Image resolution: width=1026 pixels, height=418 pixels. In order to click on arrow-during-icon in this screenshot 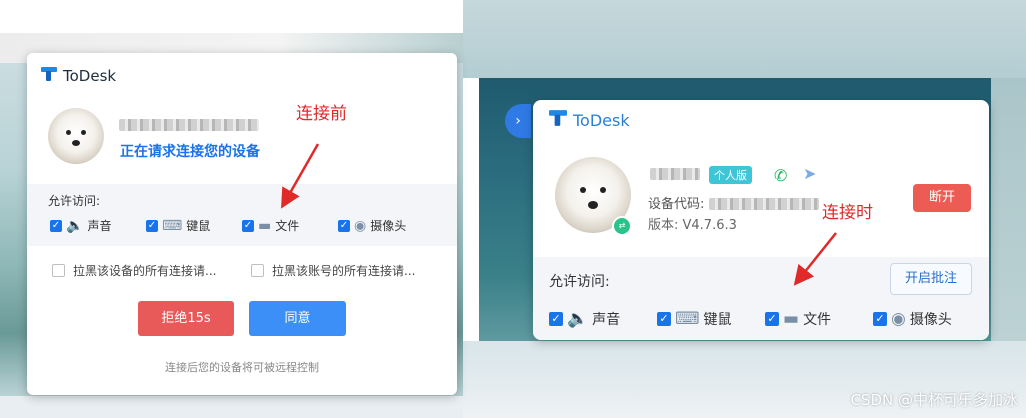, I will do `click(815, 259)`.